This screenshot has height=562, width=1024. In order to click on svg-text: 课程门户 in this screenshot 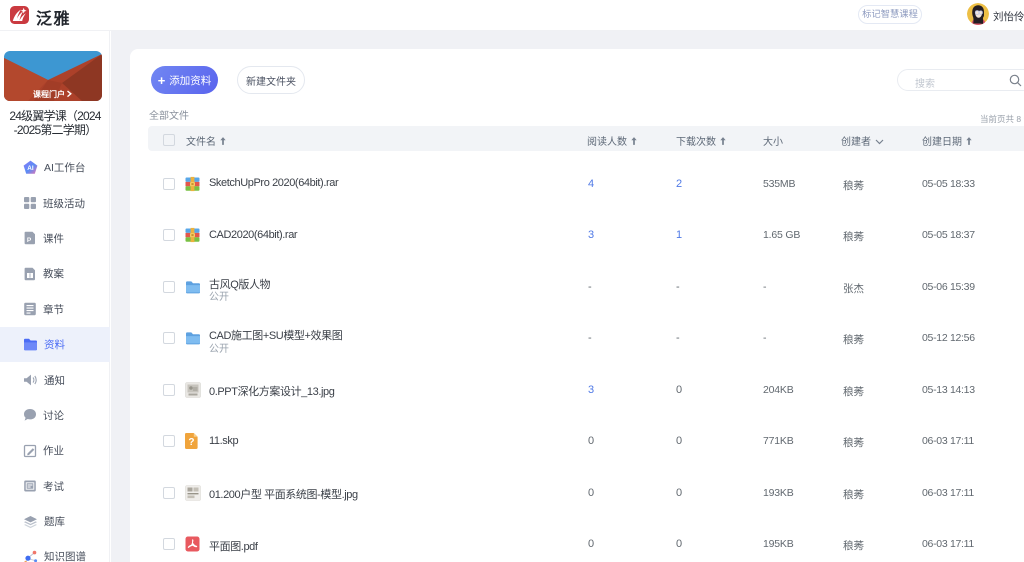, I will do `click(49, 94)`.